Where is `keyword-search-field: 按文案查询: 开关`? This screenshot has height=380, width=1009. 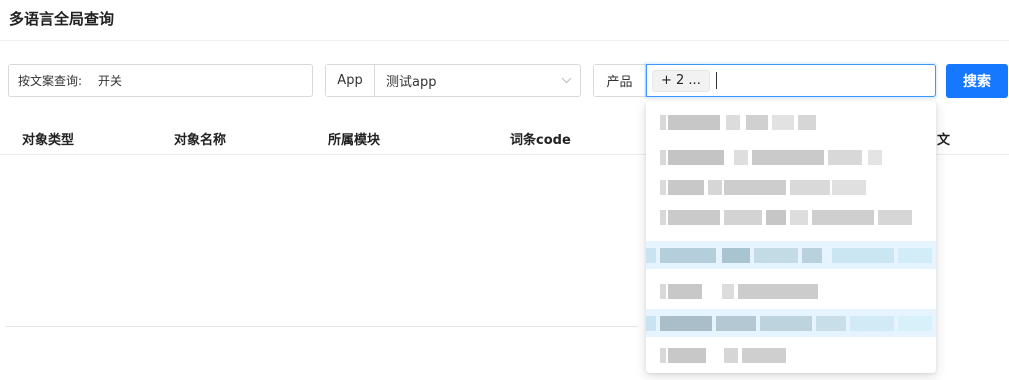 keyword-search-field: 按文案查询: 开关 is located at coordinates (160, 80).